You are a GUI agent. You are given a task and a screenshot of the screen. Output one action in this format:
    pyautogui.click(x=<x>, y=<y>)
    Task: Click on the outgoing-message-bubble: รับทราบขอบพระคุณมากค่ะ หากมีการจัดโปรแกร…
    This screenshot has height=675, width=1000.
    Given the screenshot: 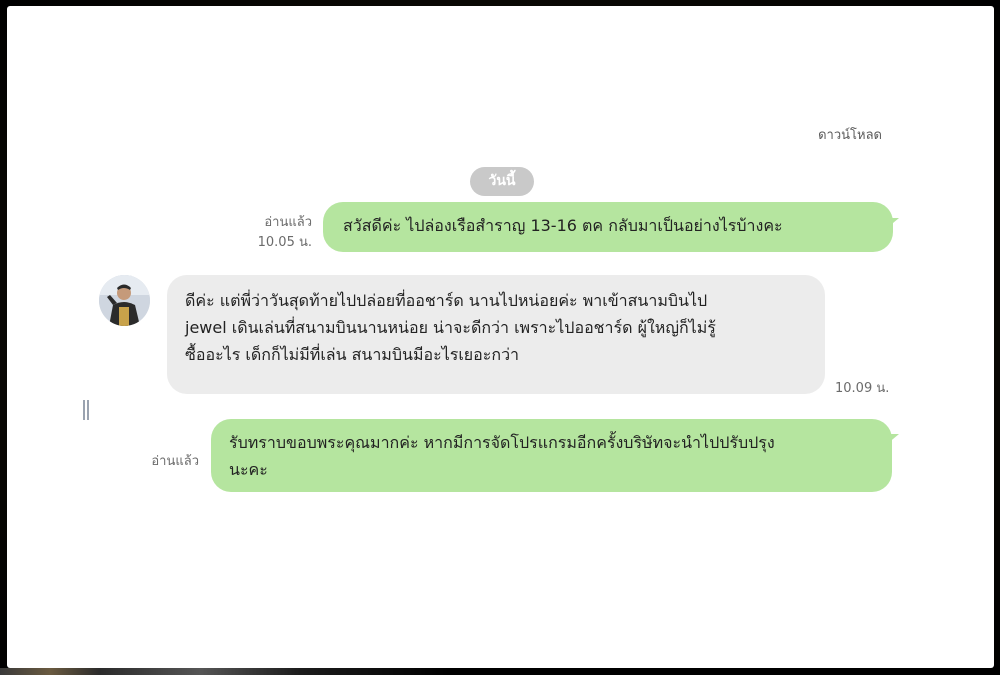 What is the action you would take?
    pyautogui.click(x=551, y=455)
    